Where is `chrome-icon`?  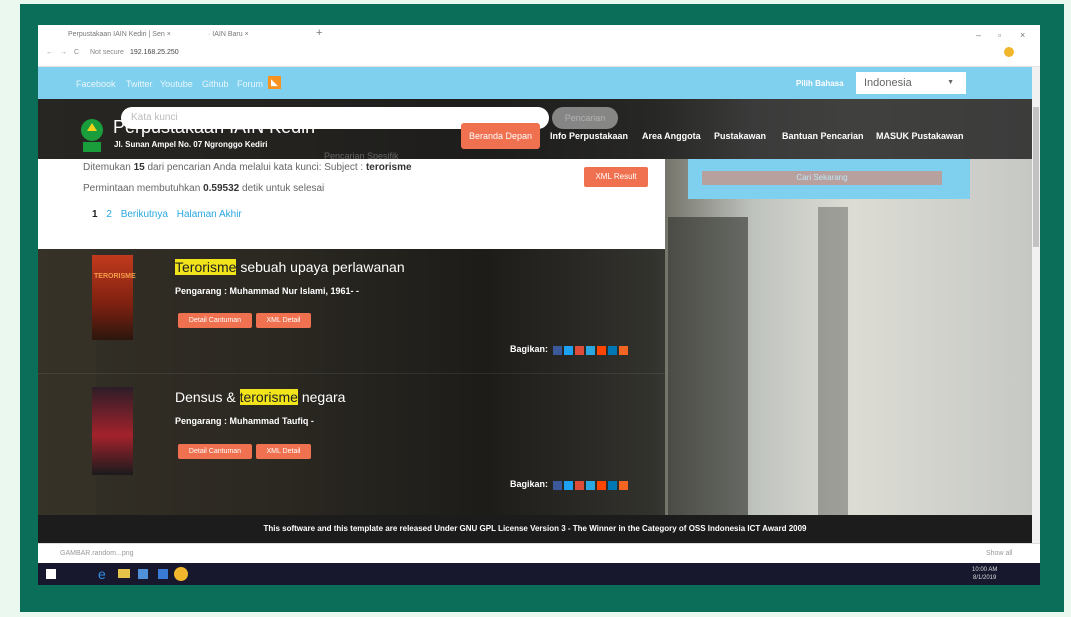
chrome-icon is located at coordinates (181, 574).